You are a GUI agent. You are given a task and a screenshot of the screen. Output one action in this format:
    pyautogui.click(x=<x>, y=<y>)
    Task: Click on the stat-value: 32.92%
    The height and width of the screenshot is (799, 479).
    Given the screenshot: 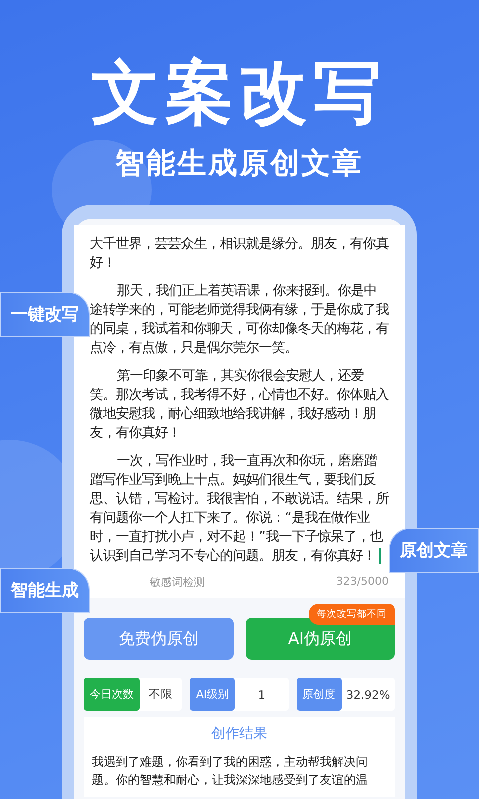 What is the action you would take?
    pyautogui.click(x=368, y=695)
    